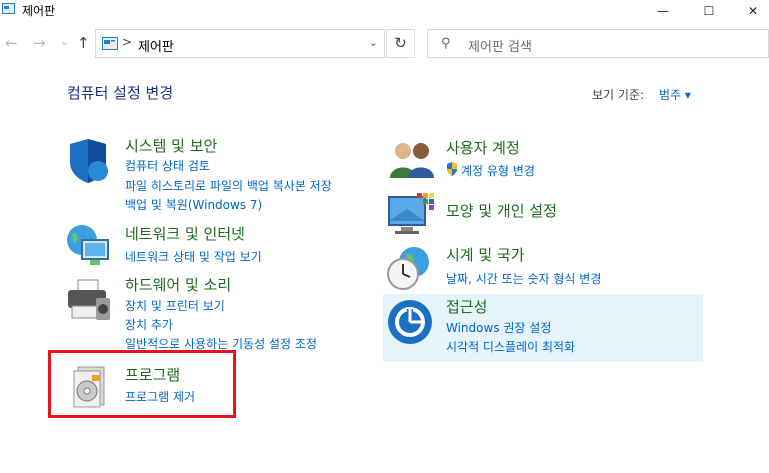 The image size is (769, 473). I want to click on link-devices-printers: 장치 및 프린터 보기, so click(175, 305).